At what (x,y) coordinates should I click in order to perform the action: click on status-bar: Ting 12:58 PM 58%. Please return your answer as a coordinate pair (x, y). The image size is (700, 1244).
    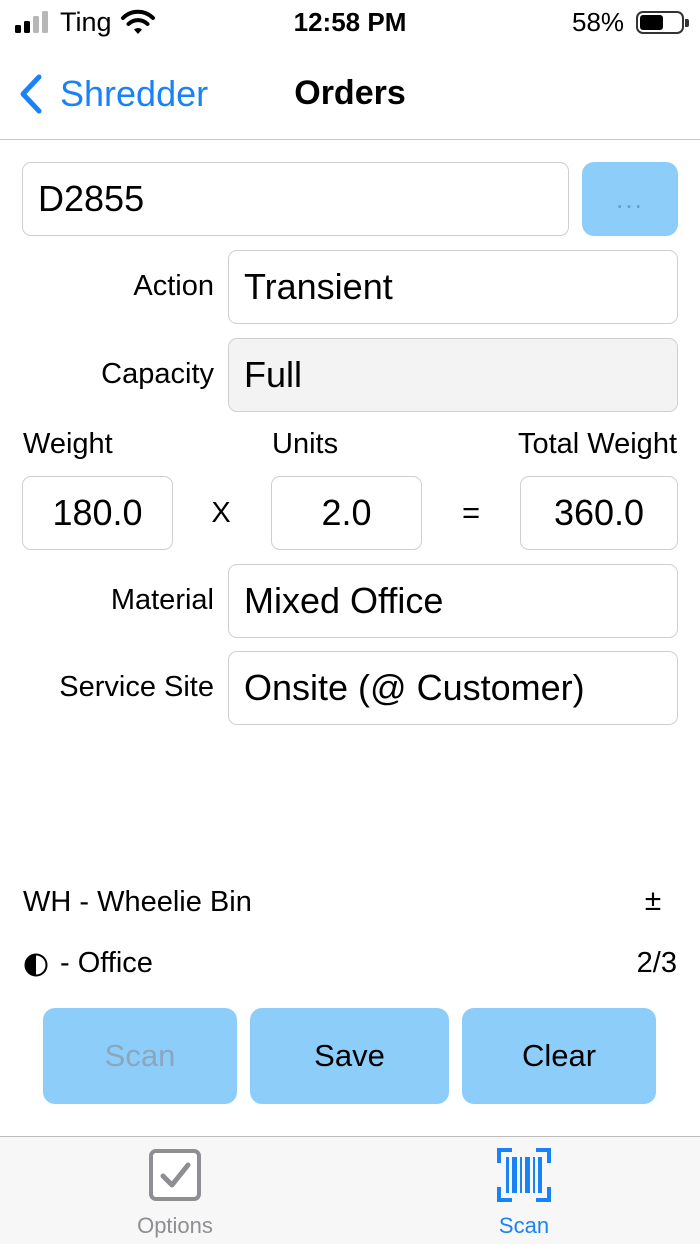
    Looking at the image, I should click on (350, 23).